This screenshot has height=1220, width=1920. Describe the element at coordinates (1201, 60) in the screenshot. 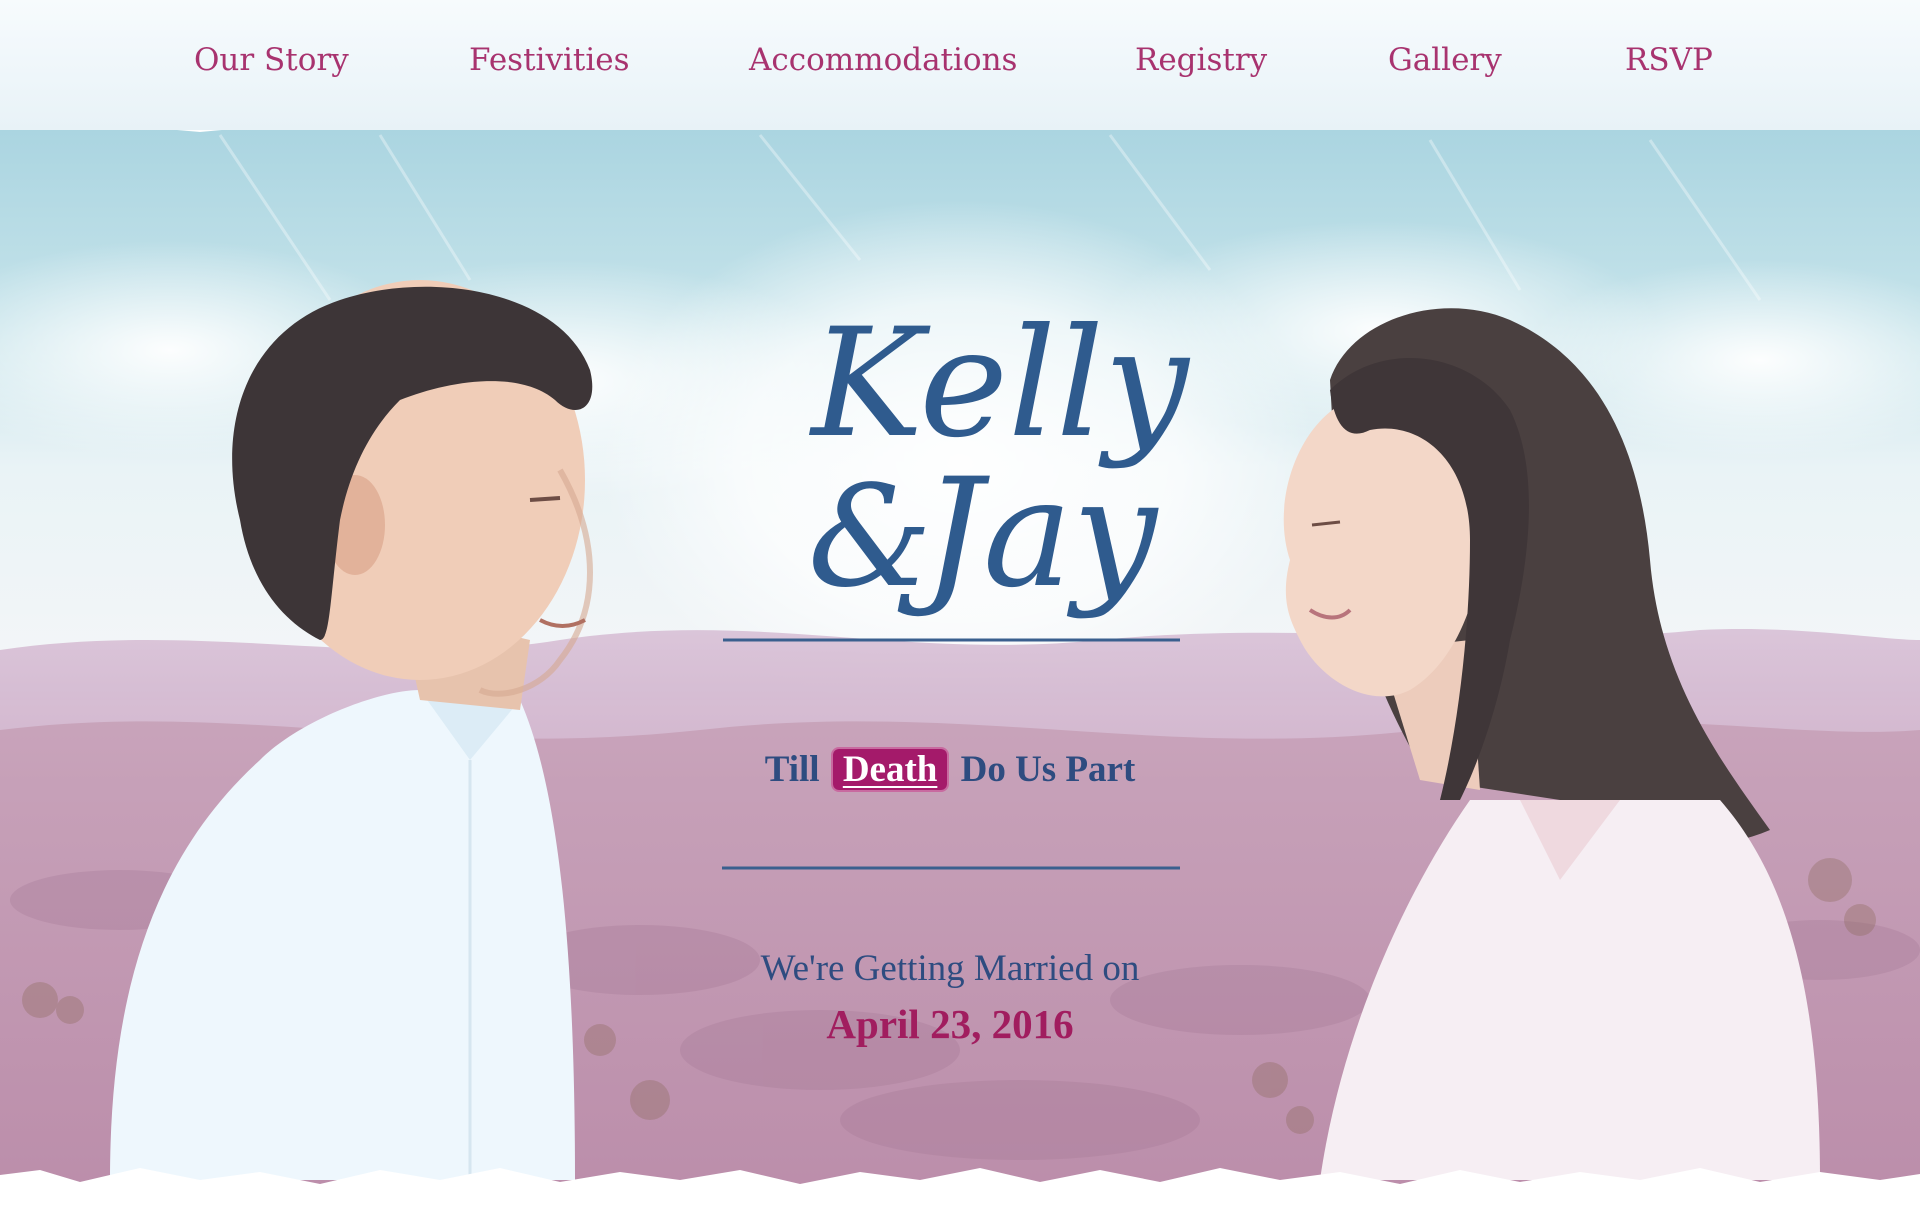

I see `nav-registry: Registry` at that location.